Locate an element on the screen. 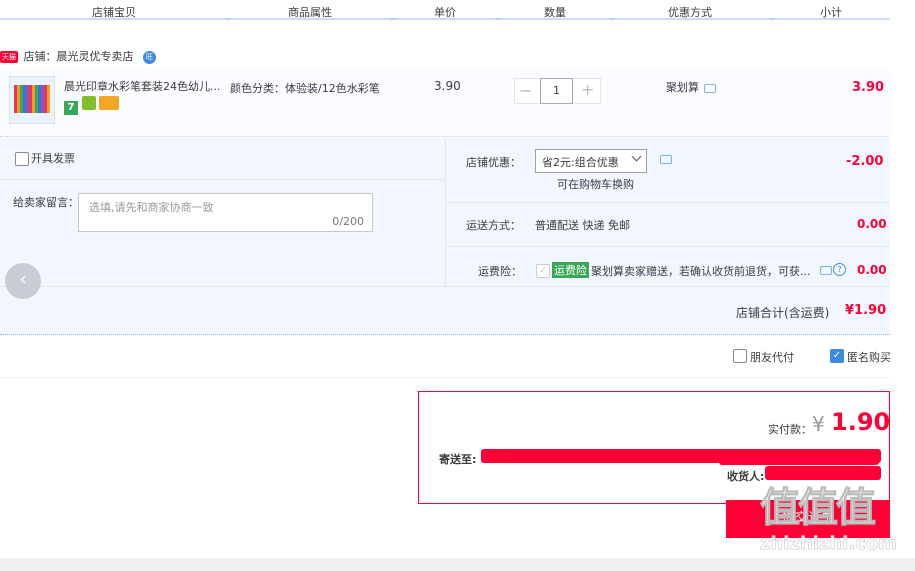 The height and width of the screenshot is (571, 915). item-subtotal: 3.90 is located at coordinates (868, 87).